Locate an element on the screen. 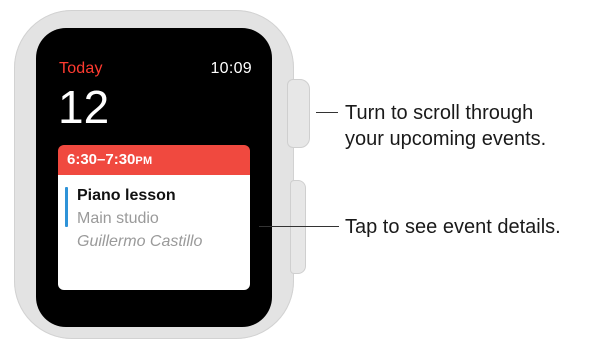 The height and width of the screenshot is (339, 600). event-location: Main studio is located at coordinates (118, 218).